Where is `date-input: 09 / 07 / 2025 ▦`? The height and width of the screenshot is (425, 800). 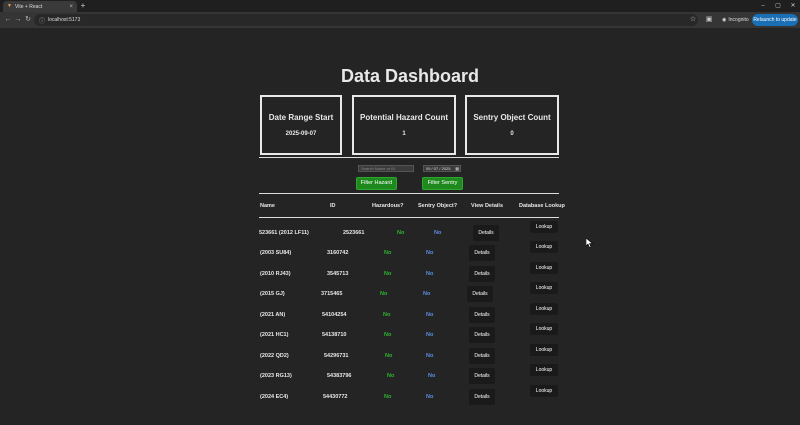
date-input: 09 / 07 / 2025 ▦ is located at coordinates (442, 168).